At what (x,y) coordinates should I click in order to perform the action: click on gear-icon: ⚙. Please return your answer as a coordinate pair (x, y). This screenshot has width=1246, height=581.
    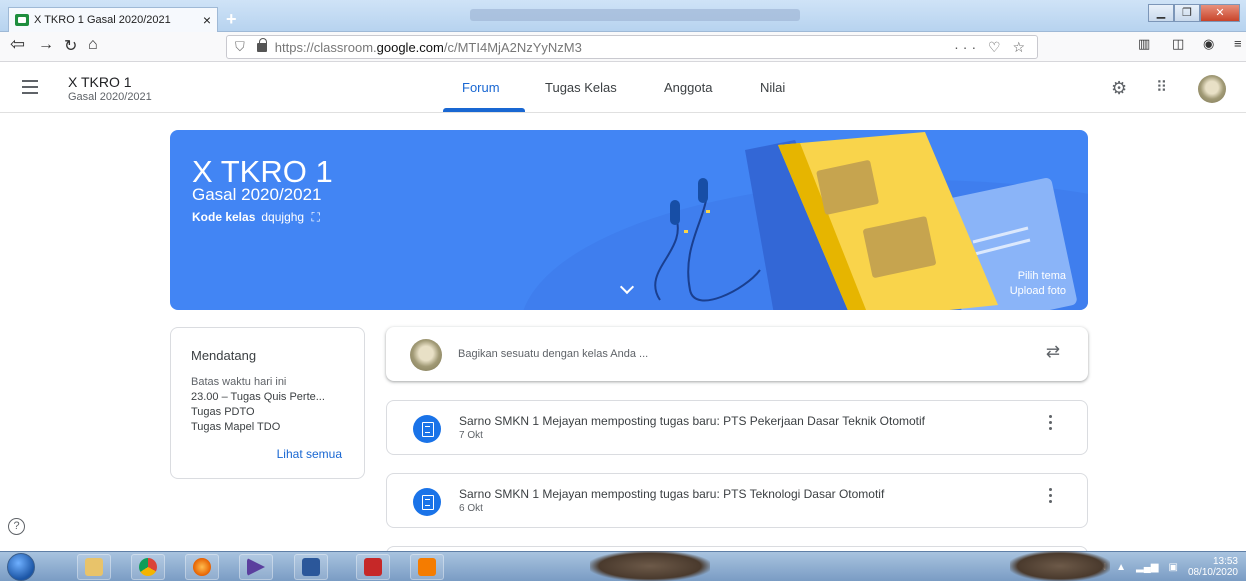
    Looking at the image, I should click on (1119, 88).